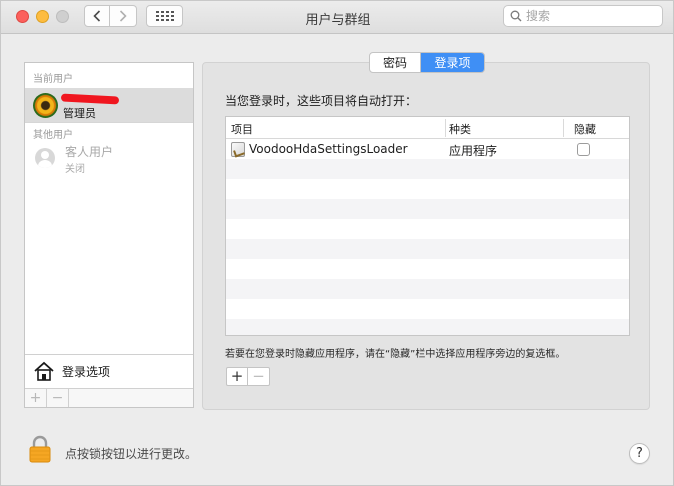 The image size is (674, 486). What do you see at coordinates (321, 101) in the screenshot?
I see `login-items-intro: 当您登录时，这些项目将自动打开：` at bounding box center [321, 101].